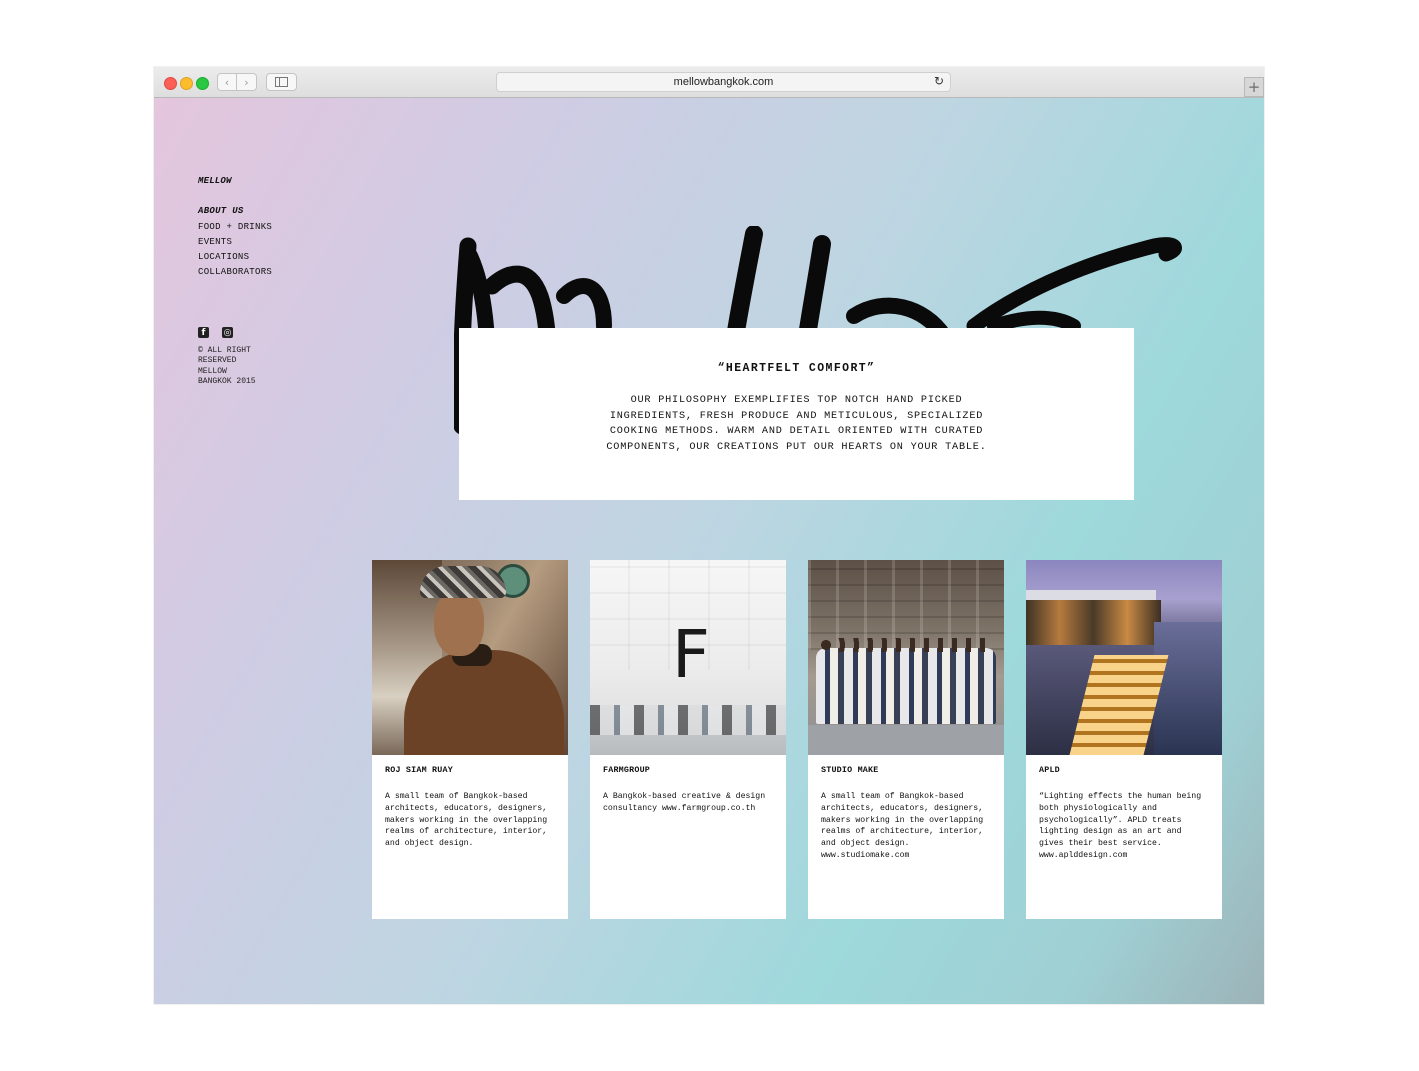  I want to click on instagram-icon: ◎, so click(227, 332).